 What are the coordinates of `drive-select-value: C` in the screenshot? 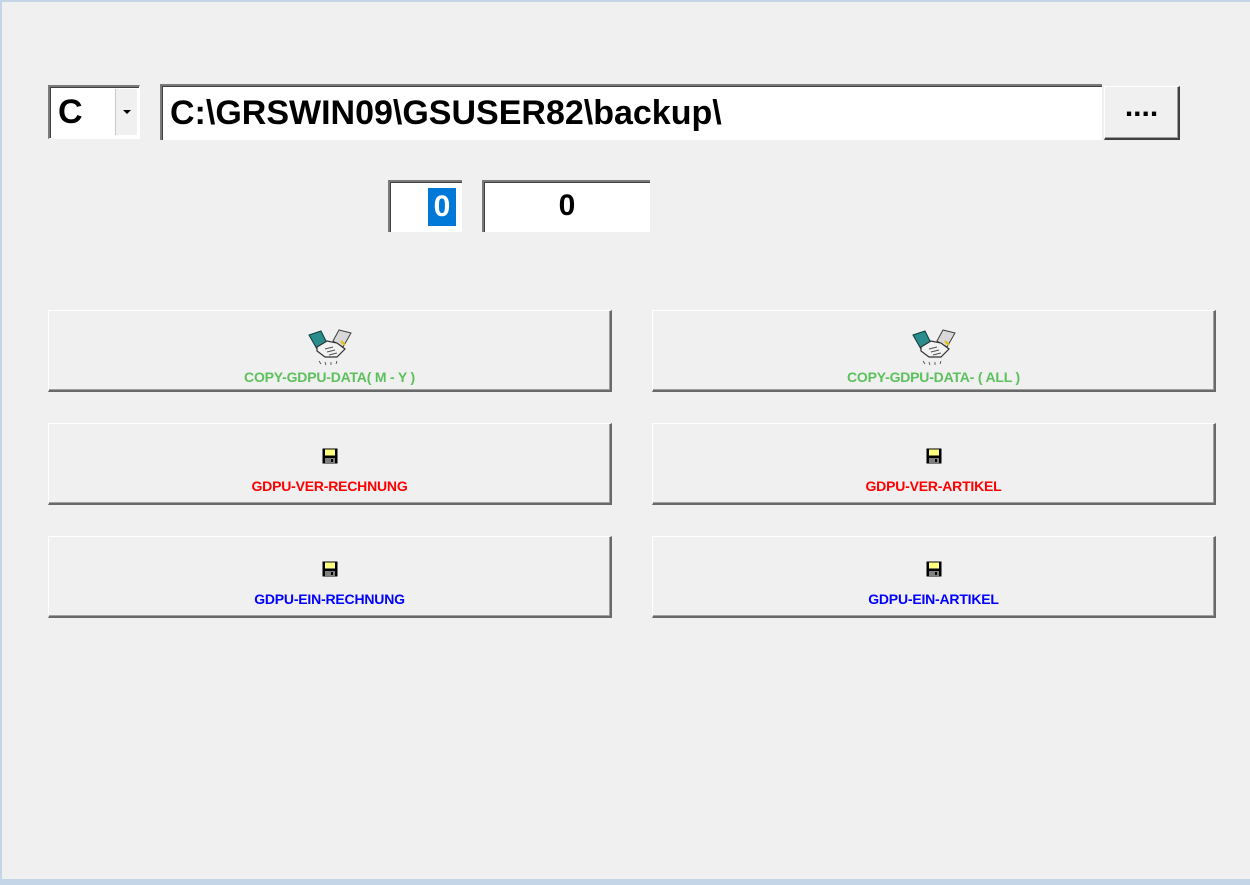 It's located at (70, 112).